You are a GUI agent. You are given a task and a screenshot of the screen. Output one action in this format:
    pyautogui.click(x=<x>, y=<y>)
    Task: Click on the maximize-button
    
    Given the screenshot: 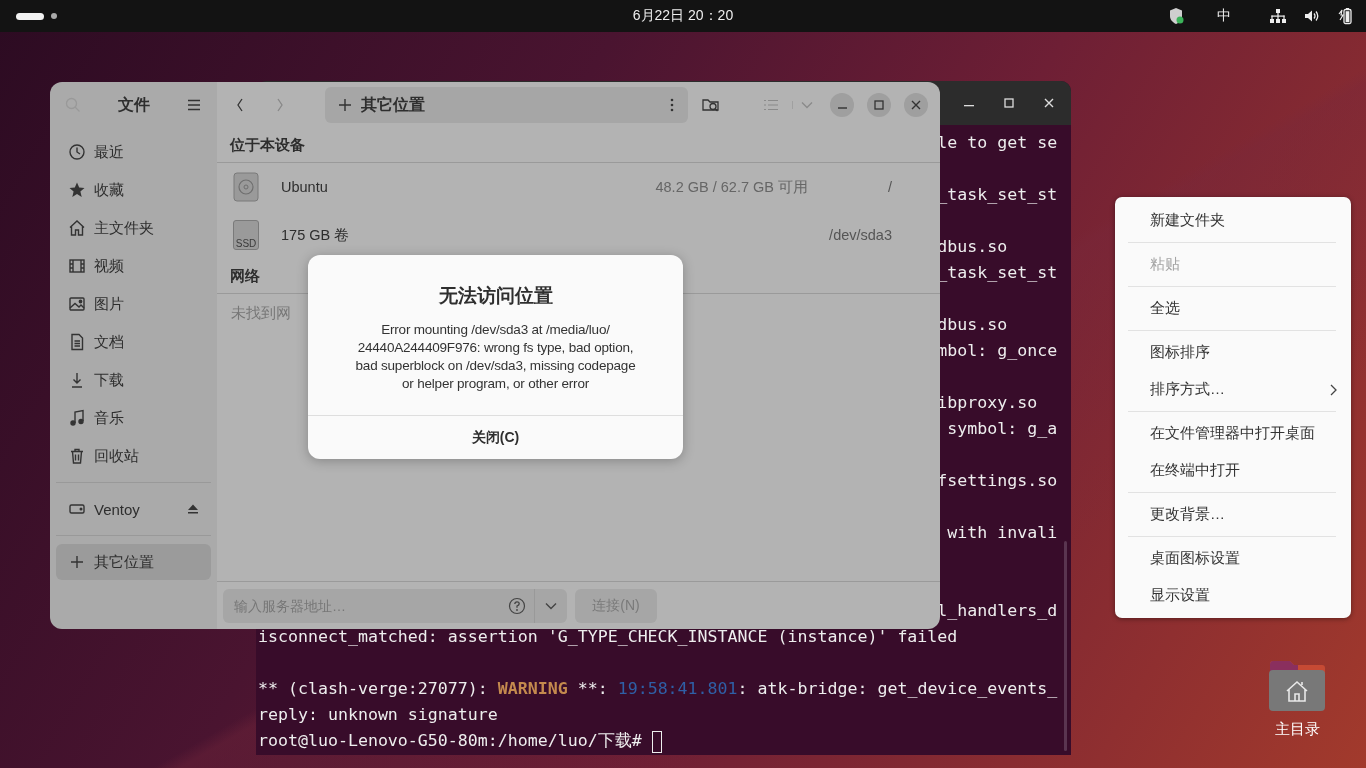 What is the action you would take?
    pyautogui.click(x=879, y=105)
    